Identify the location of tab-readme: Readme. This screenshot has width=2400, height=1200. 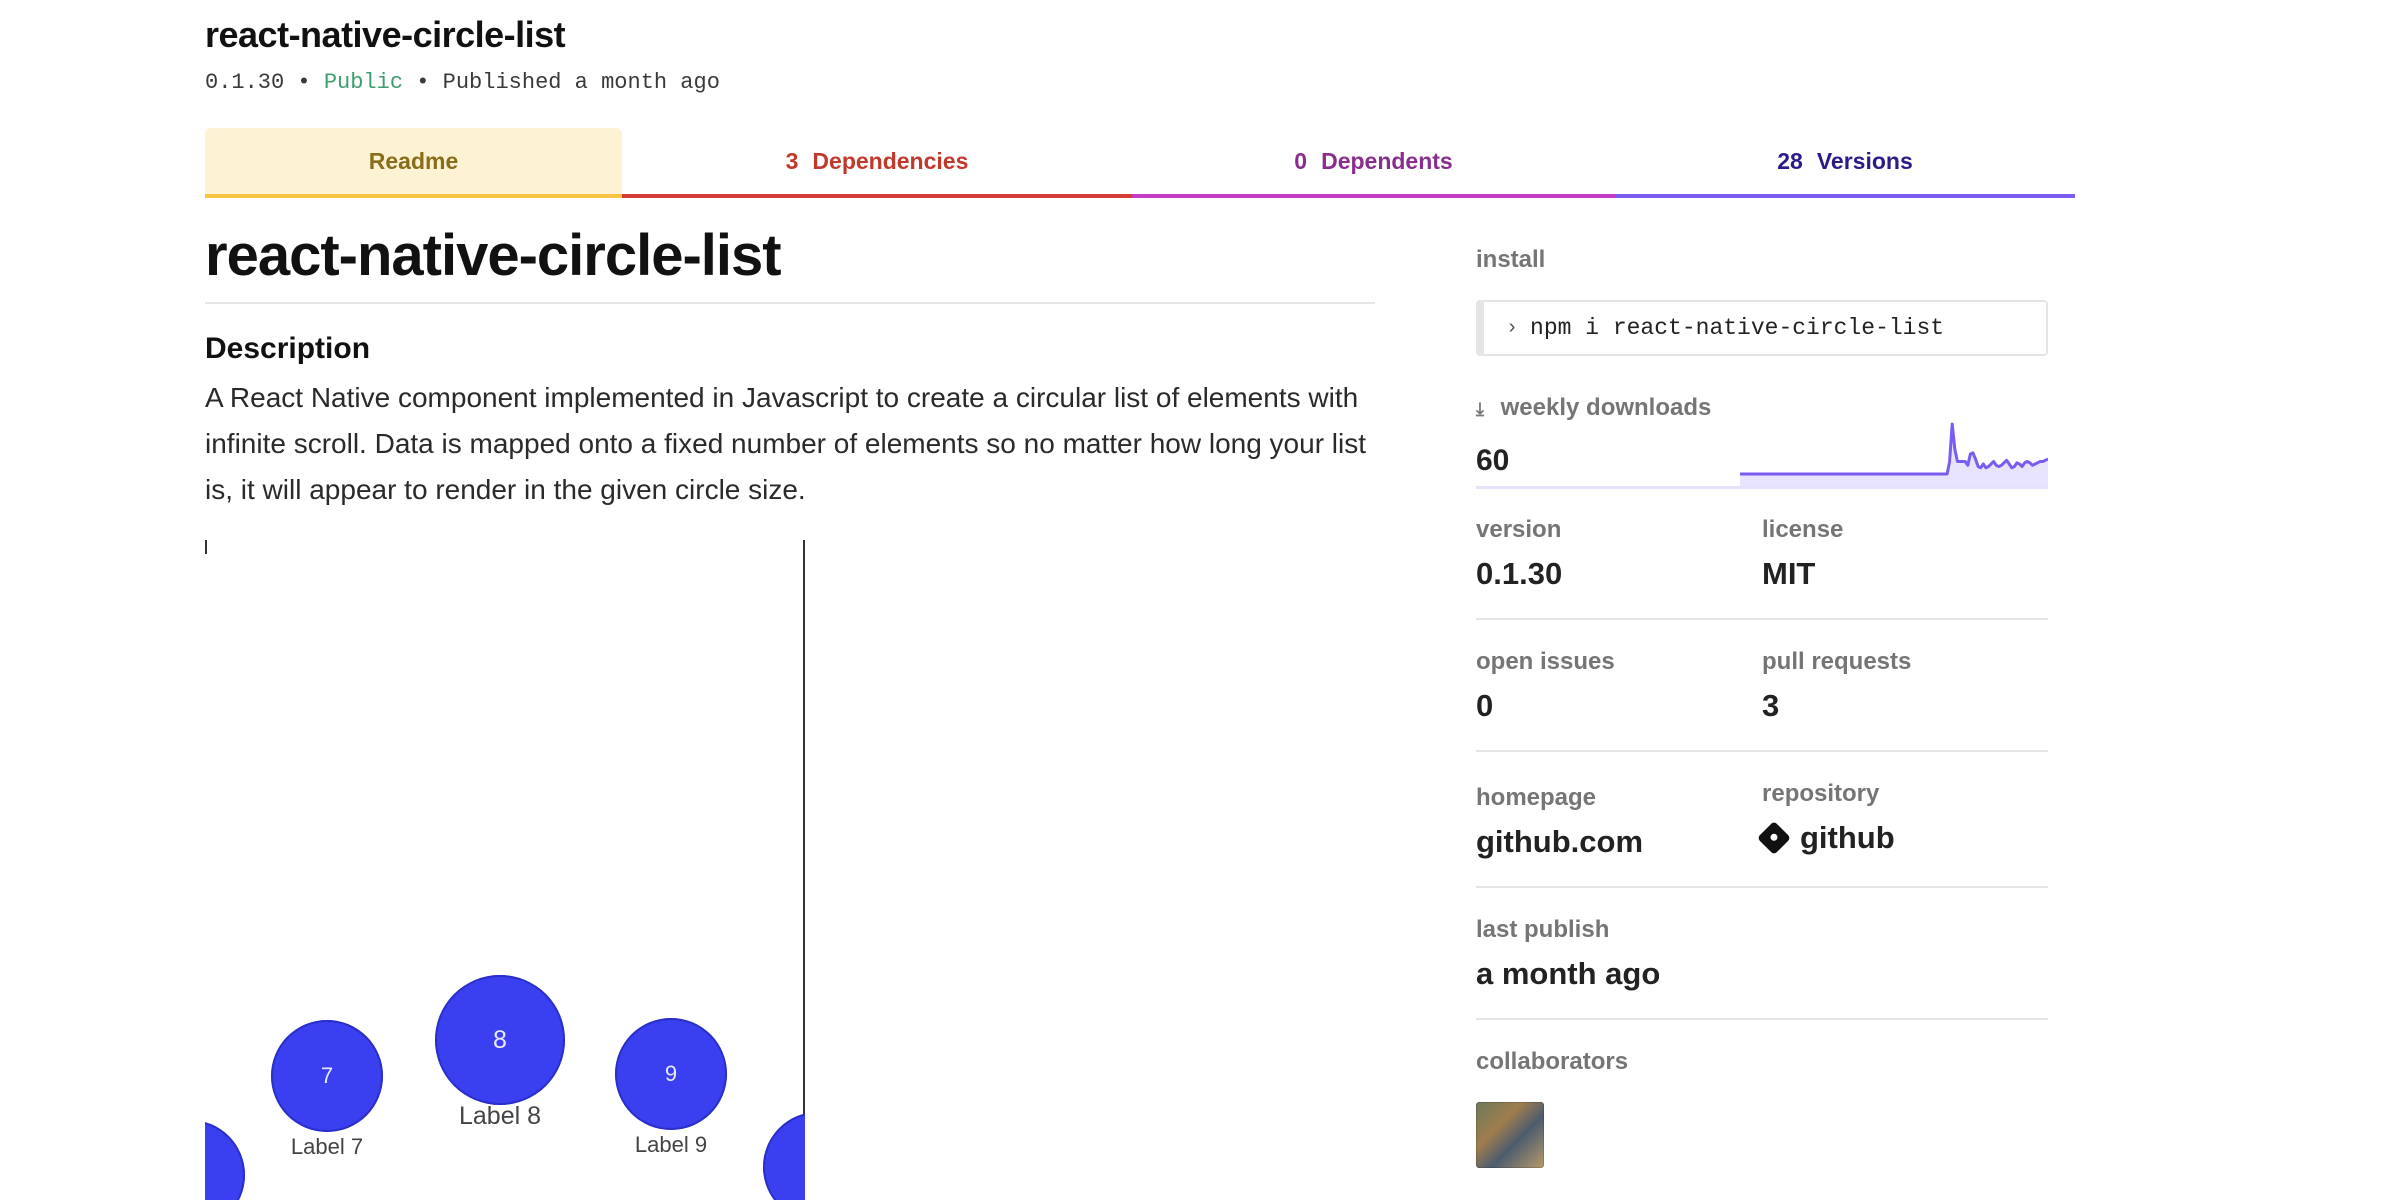
(413, 163).